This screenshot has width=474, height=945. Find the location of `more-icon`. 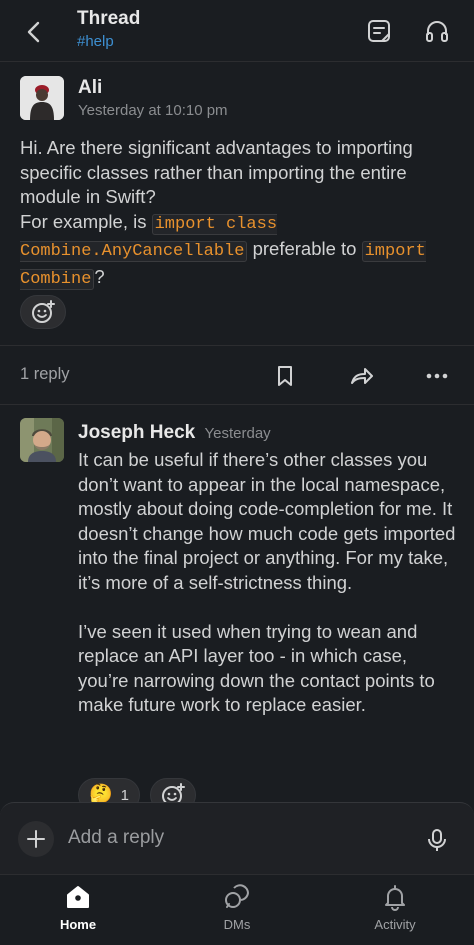

more-icon is located at coordinates (437, 376).